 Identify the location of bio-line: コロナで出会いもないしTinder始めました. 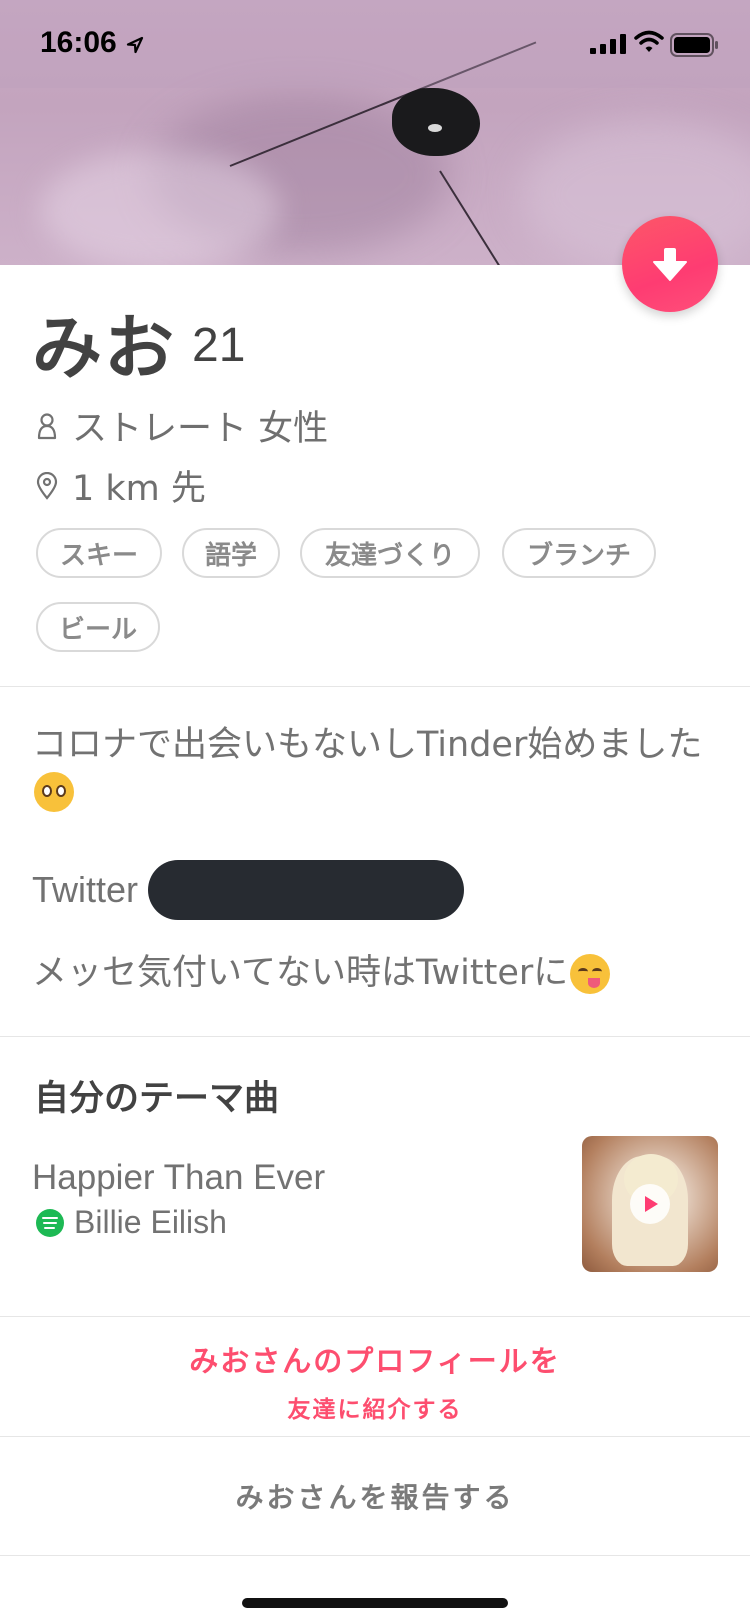
(377, 768).